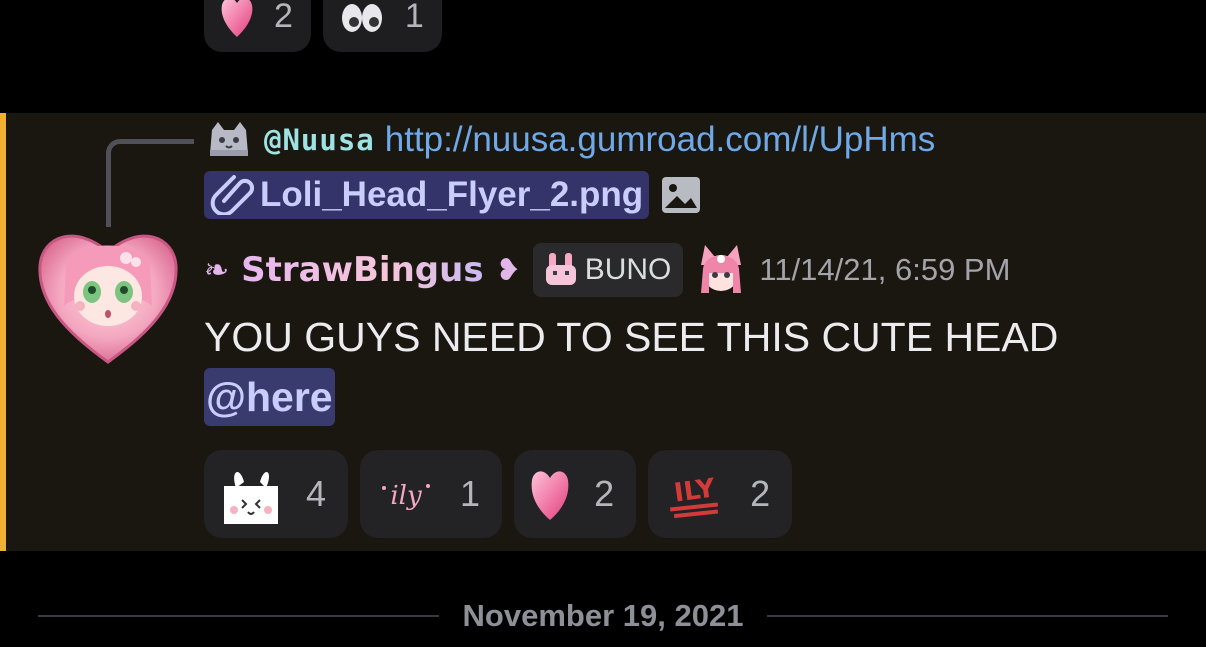  What do you see at coordinates (560, 269) in the screenshot?
I see `bunny-tag-icon` at bounding box center [560, 269].